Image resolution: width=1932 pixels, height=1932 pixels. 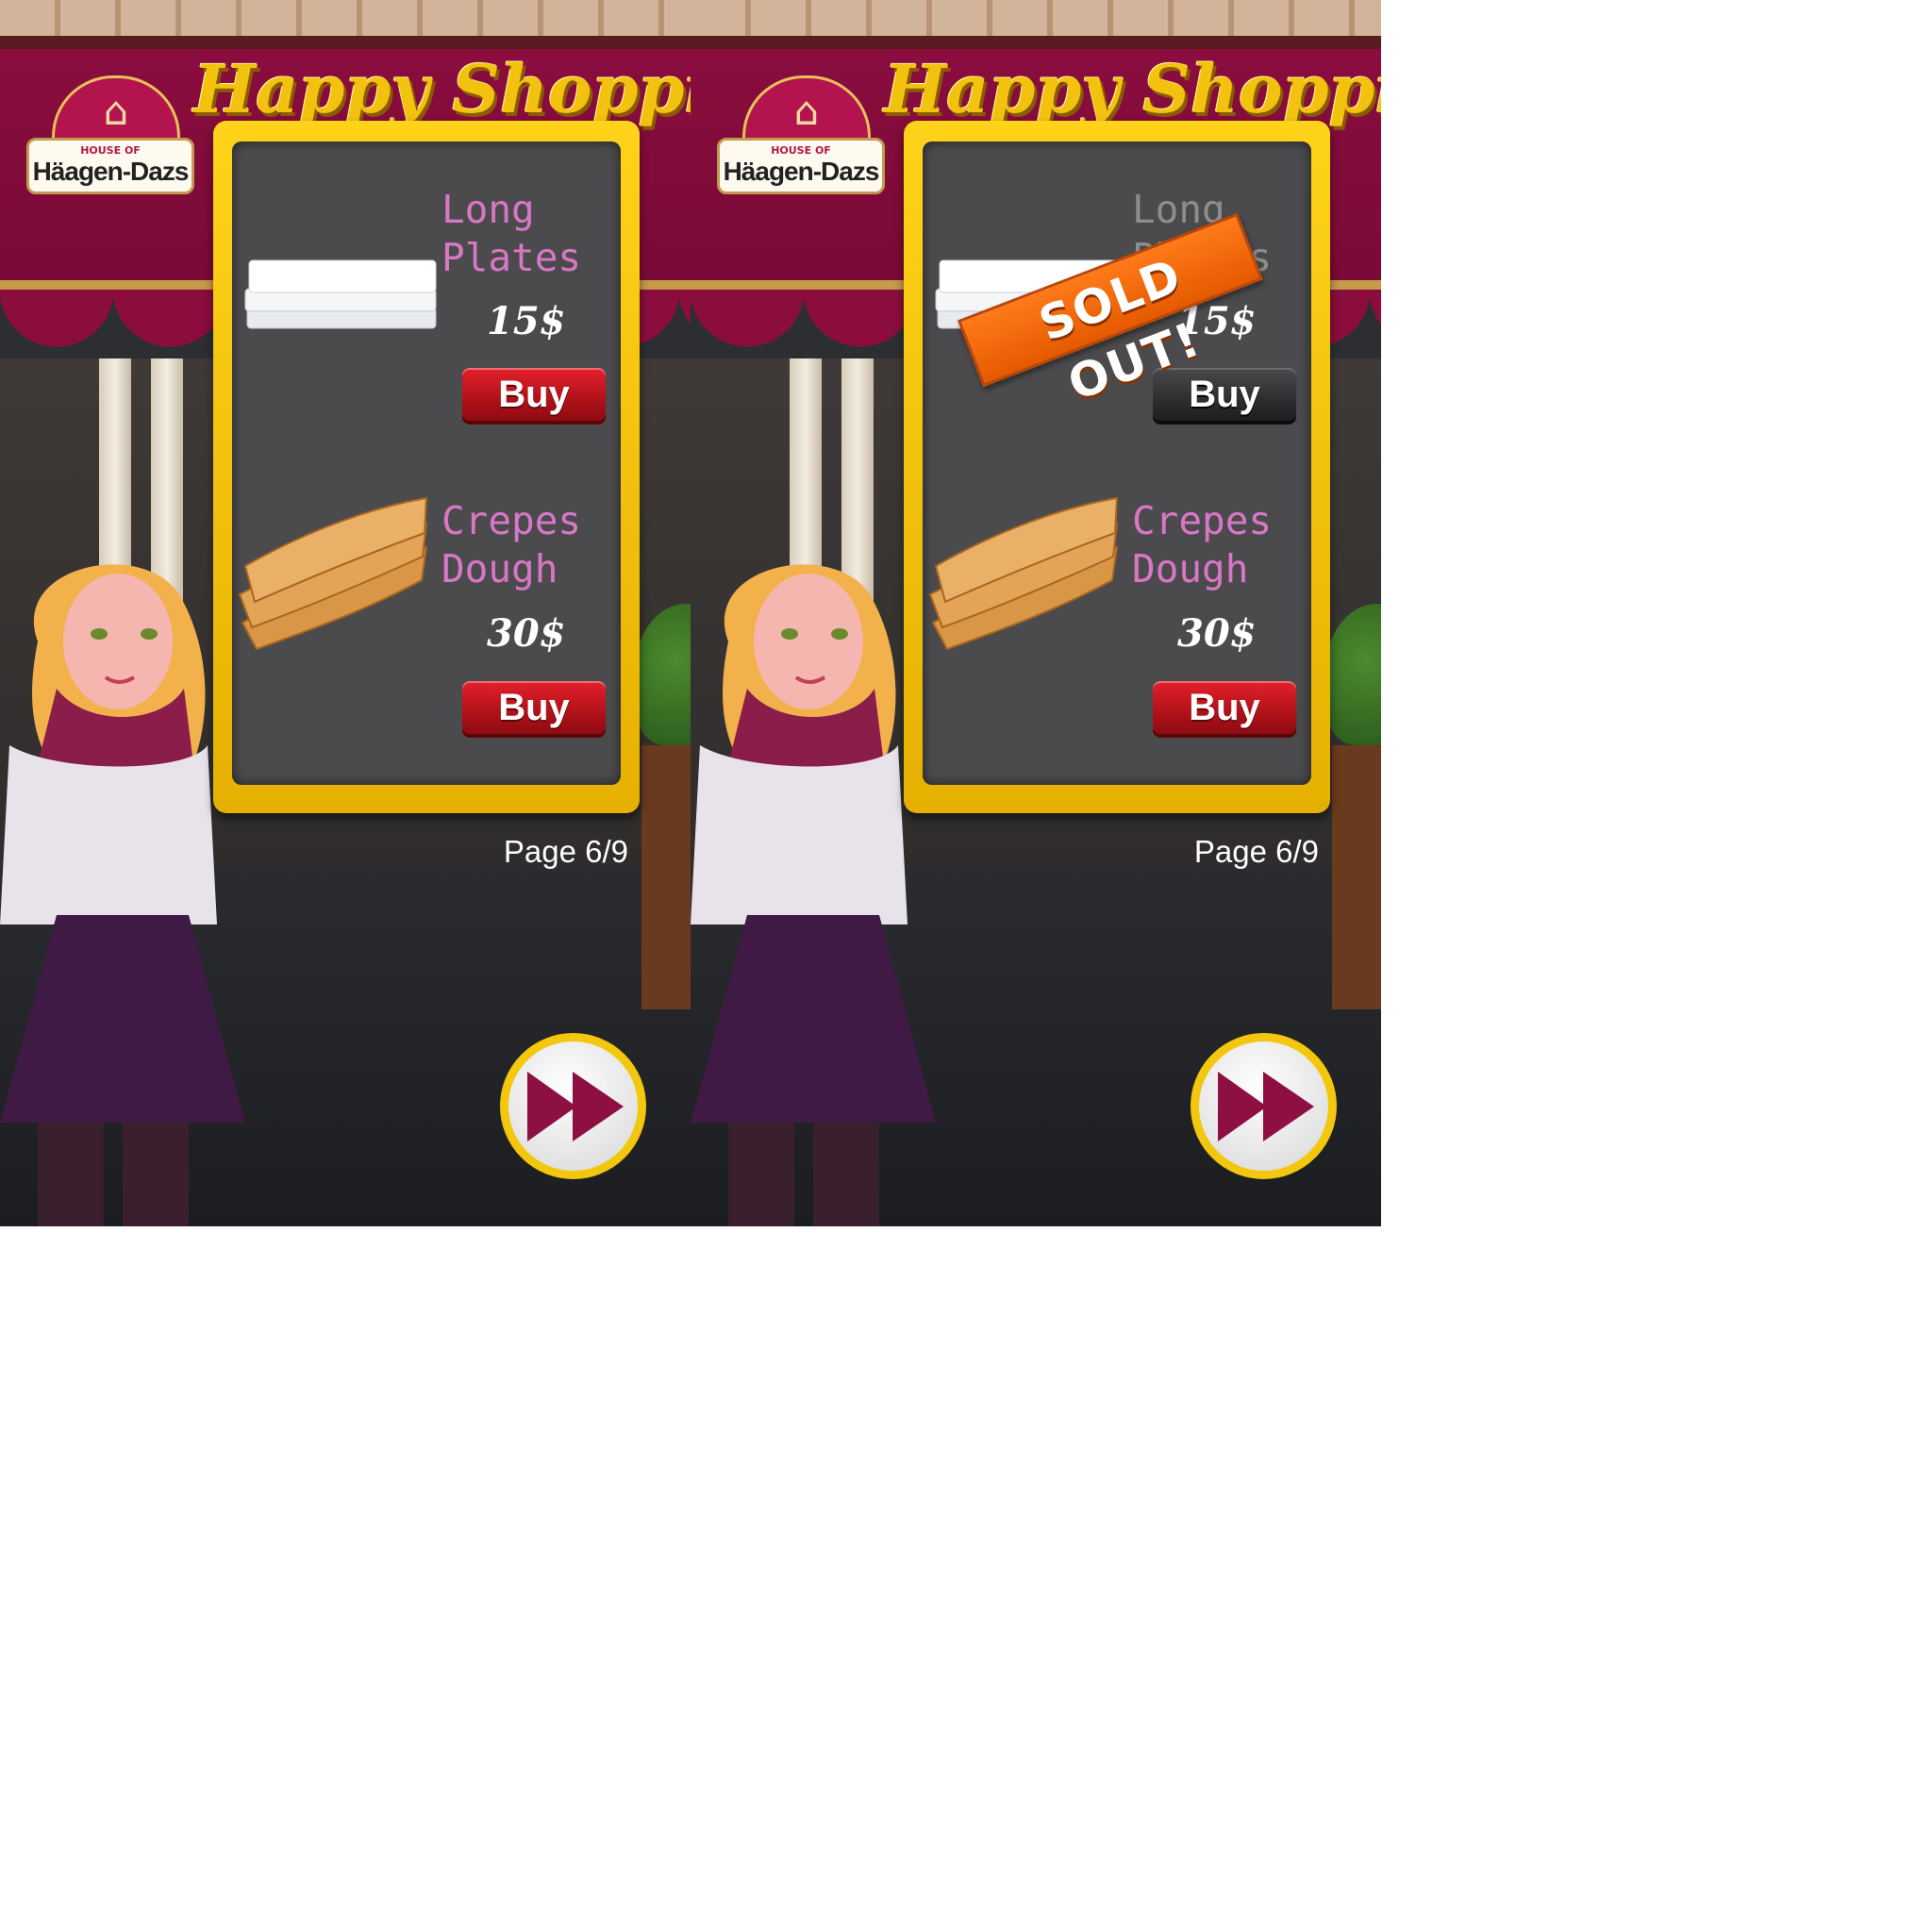 What do you see at coordinates (526, 321) in the screenshot?
I see `item-price-long-plates: 15$` at bounding box center [526, 321].